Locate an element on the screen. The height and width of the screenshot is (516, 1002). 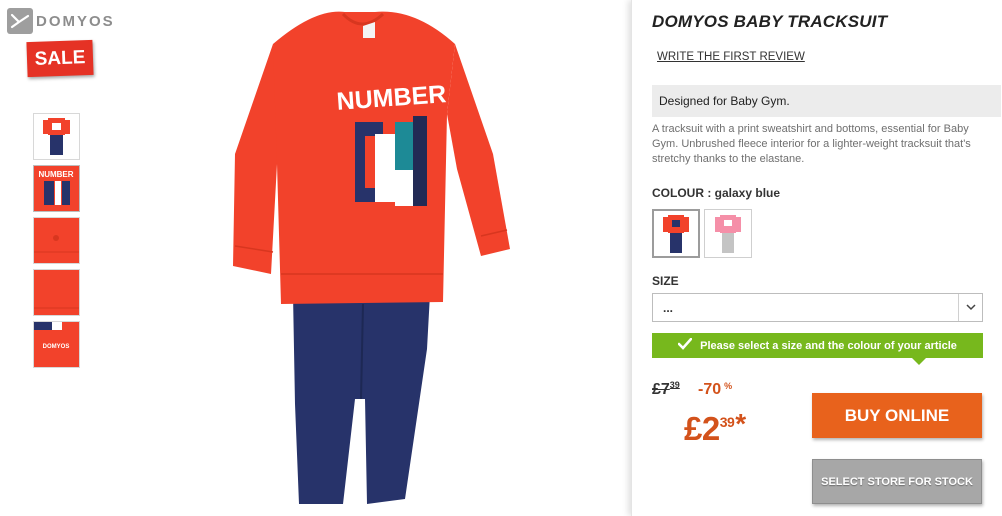
thumb-logo-closeup: DOMYOS is located at coordinates (56, 344).